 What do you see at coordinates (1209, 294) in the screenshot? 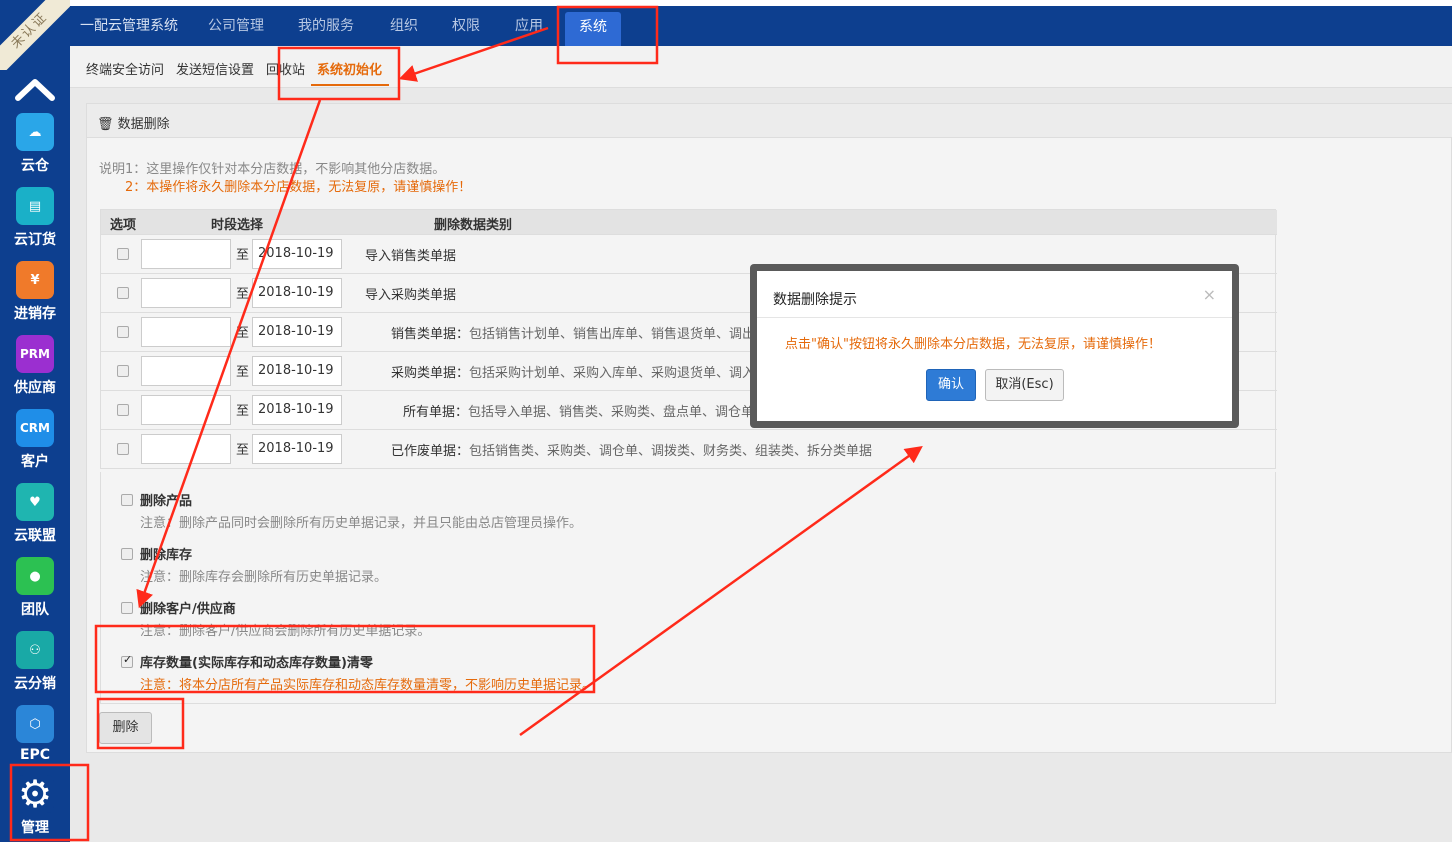
I see `close-icon: ×` at bounding box center [1209, 294].